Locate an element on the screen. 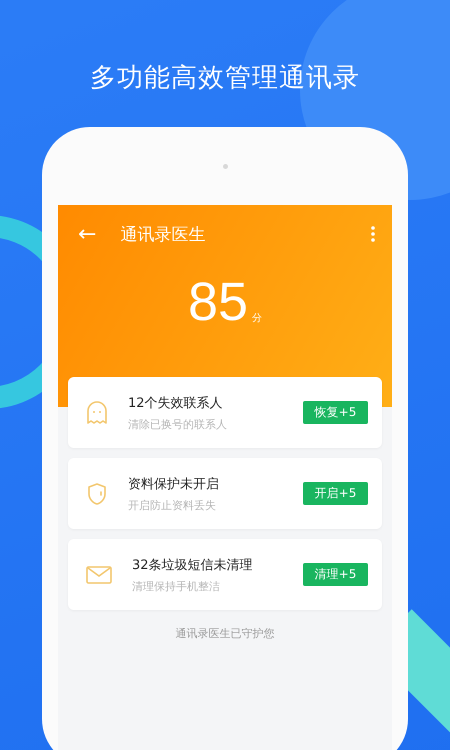 Image resolution: width=450 pixels, height=750 pixels. issue-title: 32条垃圾短信未清理 is located at coordinates (193, 565).